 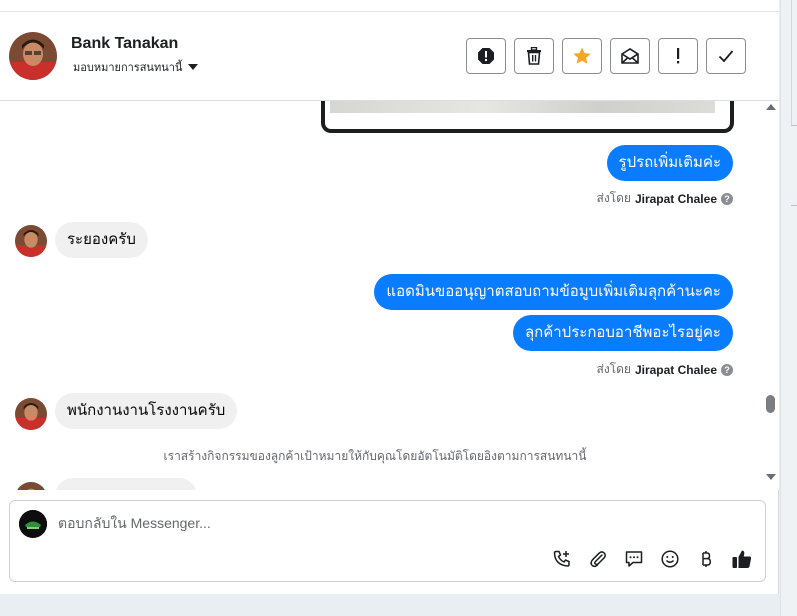 I want to click on contact-avatar, so click(x=33, y=56).